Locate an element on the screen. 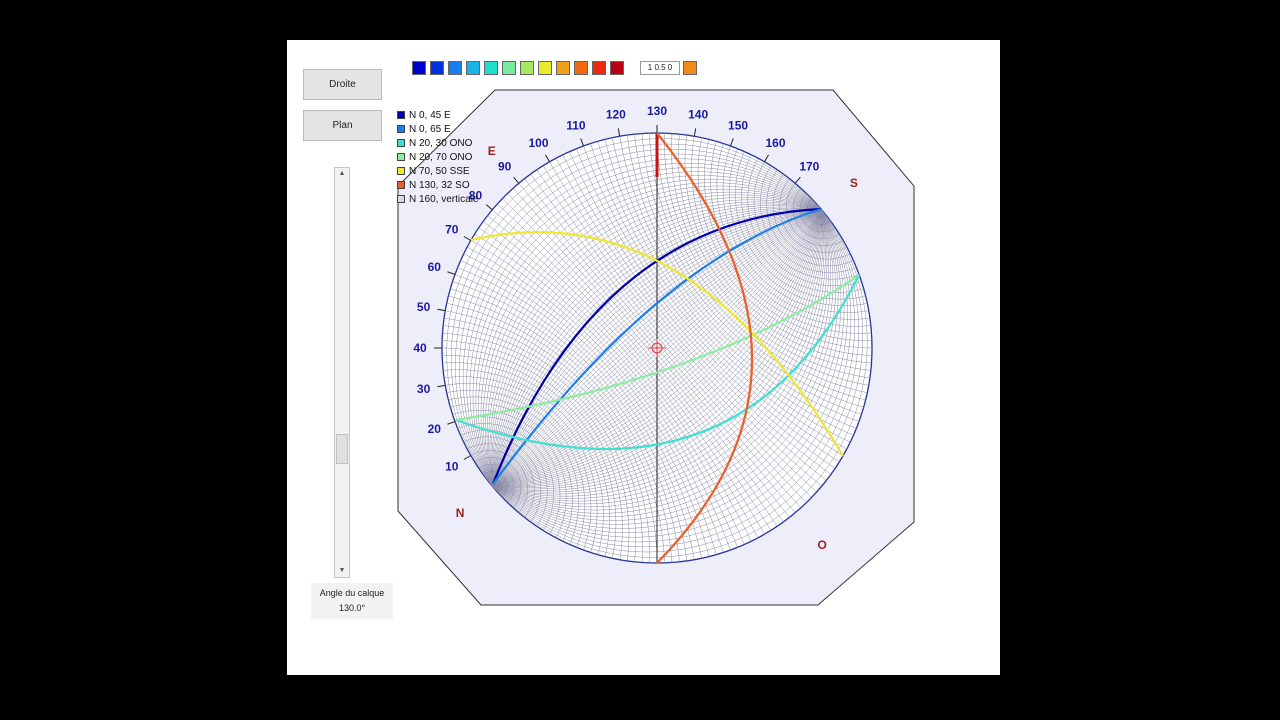 The image size is (1280, 720). direction-label: N is located at coordinates (460, 513).